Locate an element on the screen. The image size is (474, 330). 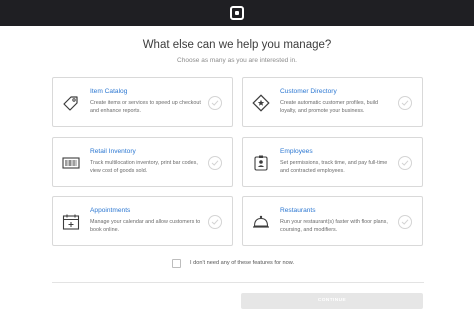
barcode-icon is located at coordinates (71, 163).